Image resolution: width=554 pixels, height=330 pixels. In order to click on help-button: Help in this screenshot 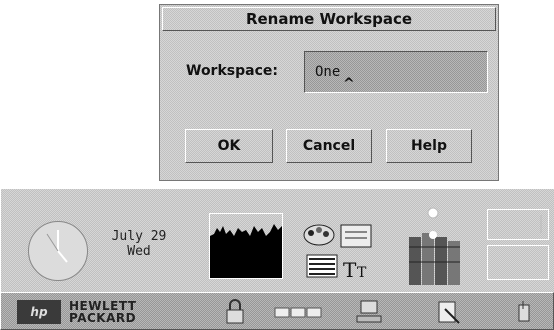, I will do `click(429, 146)`.